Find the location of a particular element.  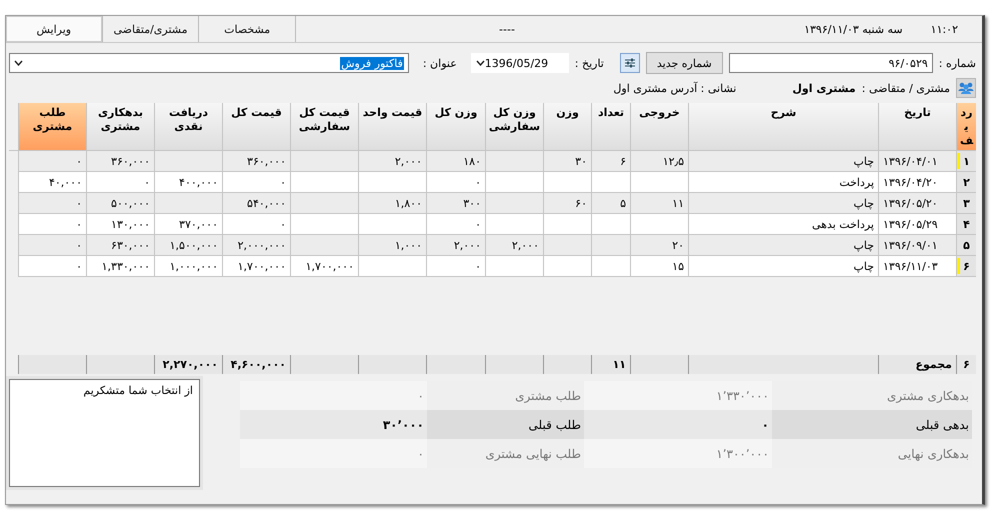

table-cell: ۱۳۹۶/۰۴/۲۰ is located at coordinates (917, 182).